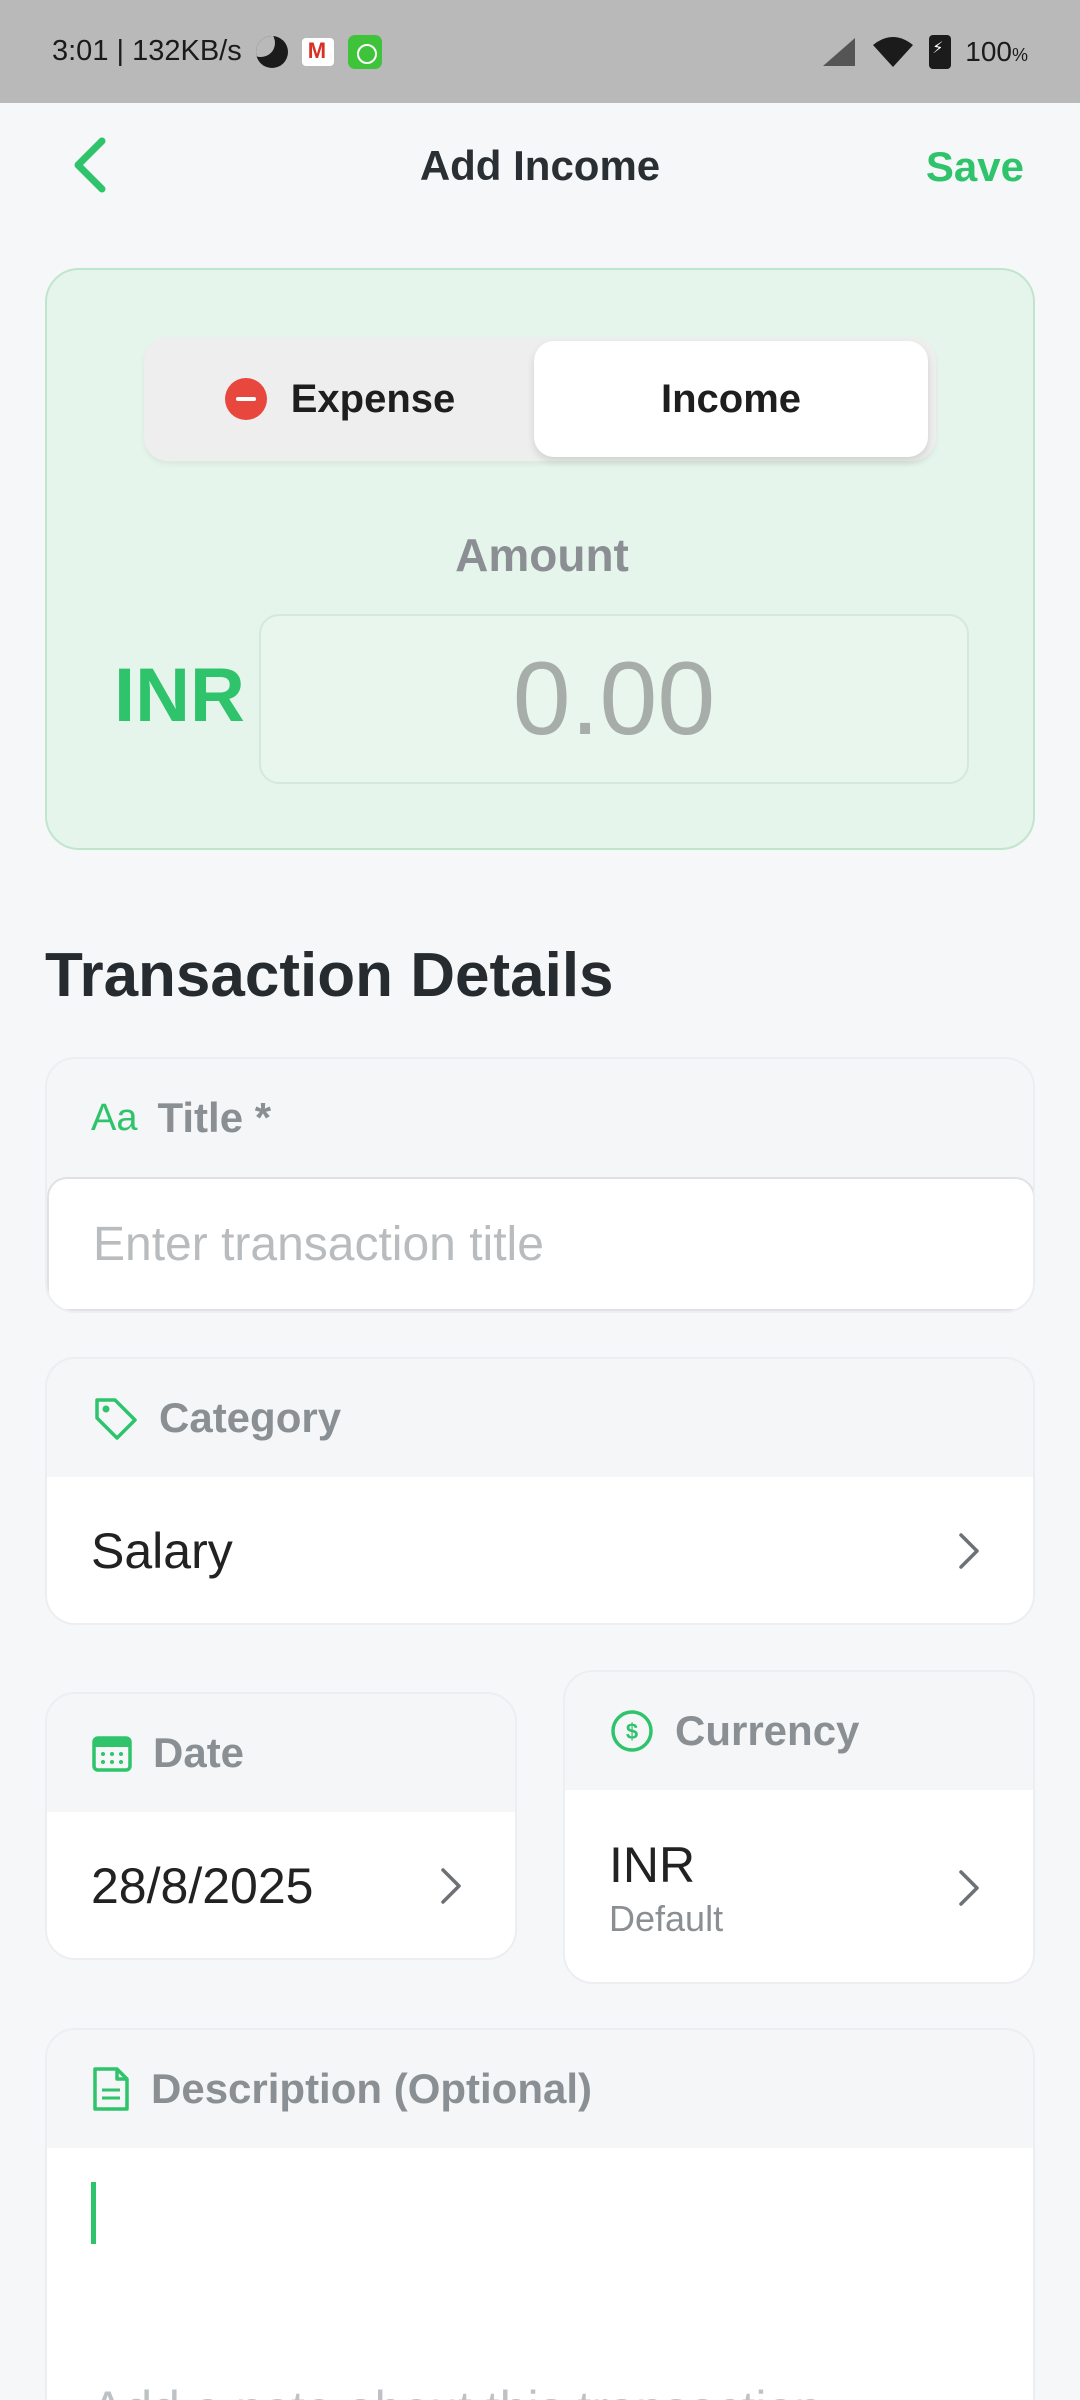  Describe the element at coordinates (614, 699) in the screenshot. I see `amount-input` at that location.